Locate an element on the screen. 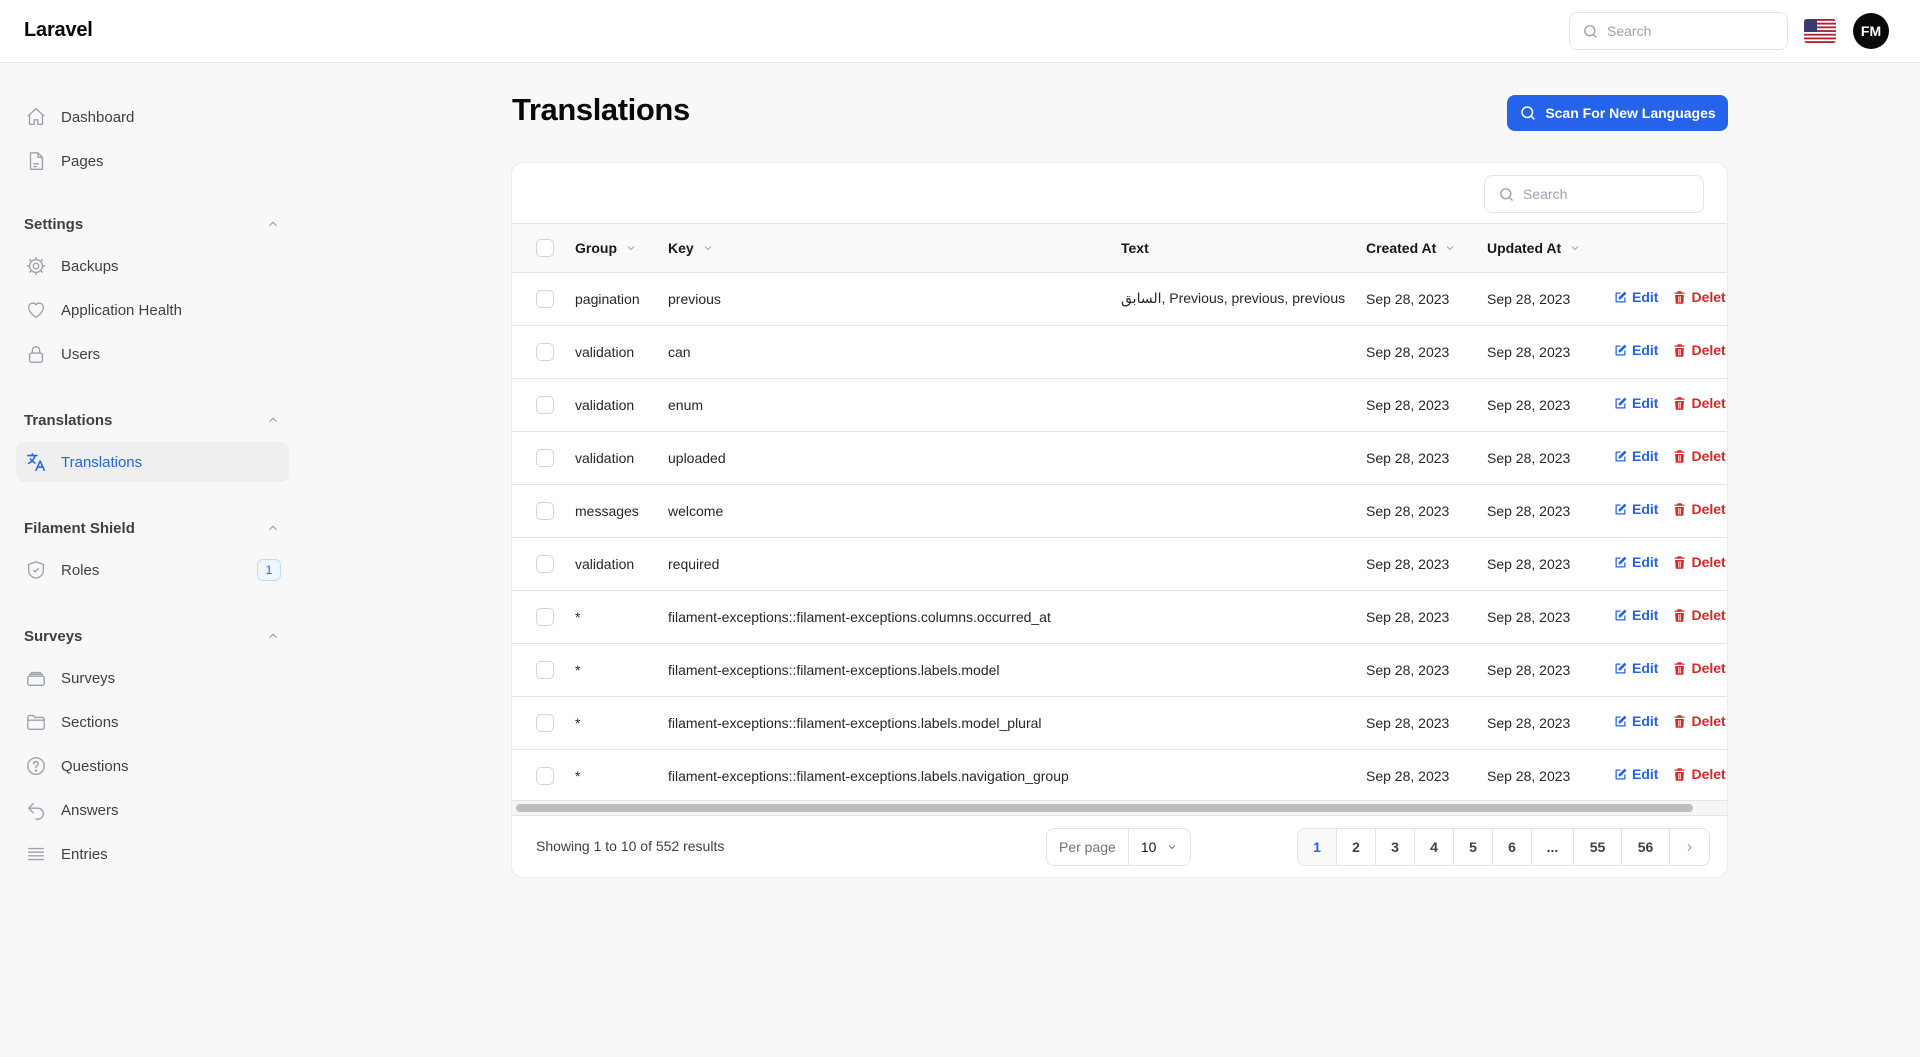 The image size is (1920, 1057). global-search is located at coordinates (1678, 31).